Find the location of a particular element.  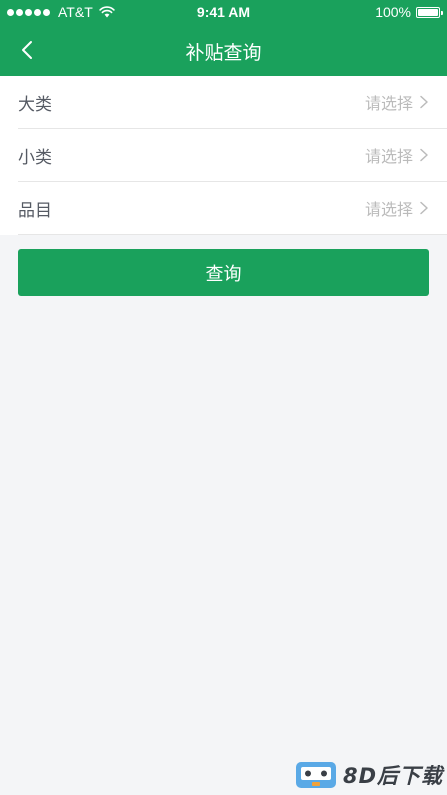

watermark: 8D后下载 is located at coordinates (369, 775).